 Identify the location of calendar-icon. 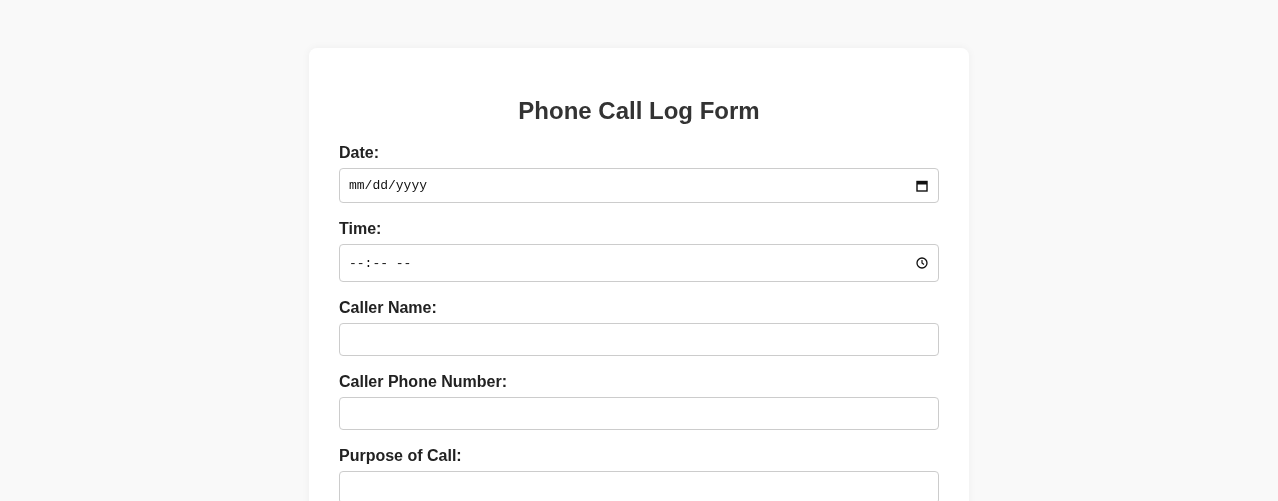
(922, 185).